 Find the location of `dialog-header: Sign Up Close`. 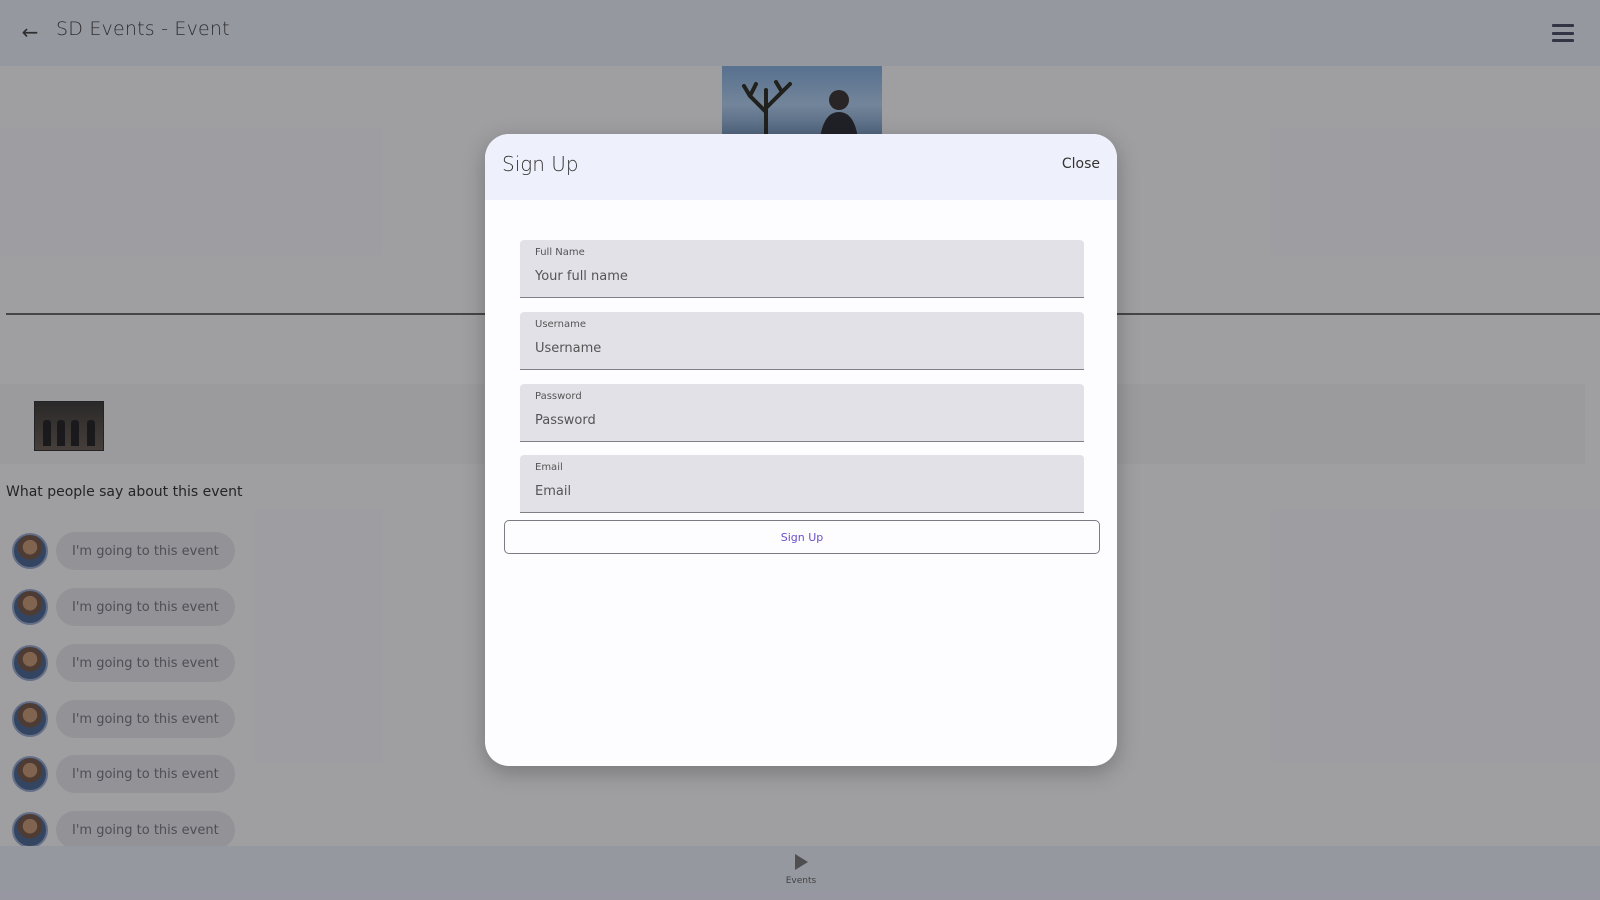

dialog-header: Sign Up Close is located at coordinates (801, 167).